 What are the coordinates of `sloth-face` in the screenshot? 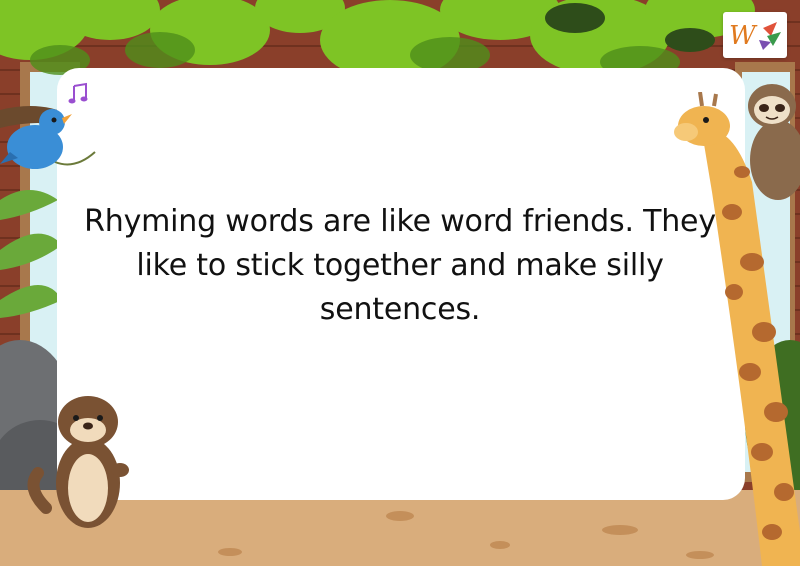 It's located at (772, 110).